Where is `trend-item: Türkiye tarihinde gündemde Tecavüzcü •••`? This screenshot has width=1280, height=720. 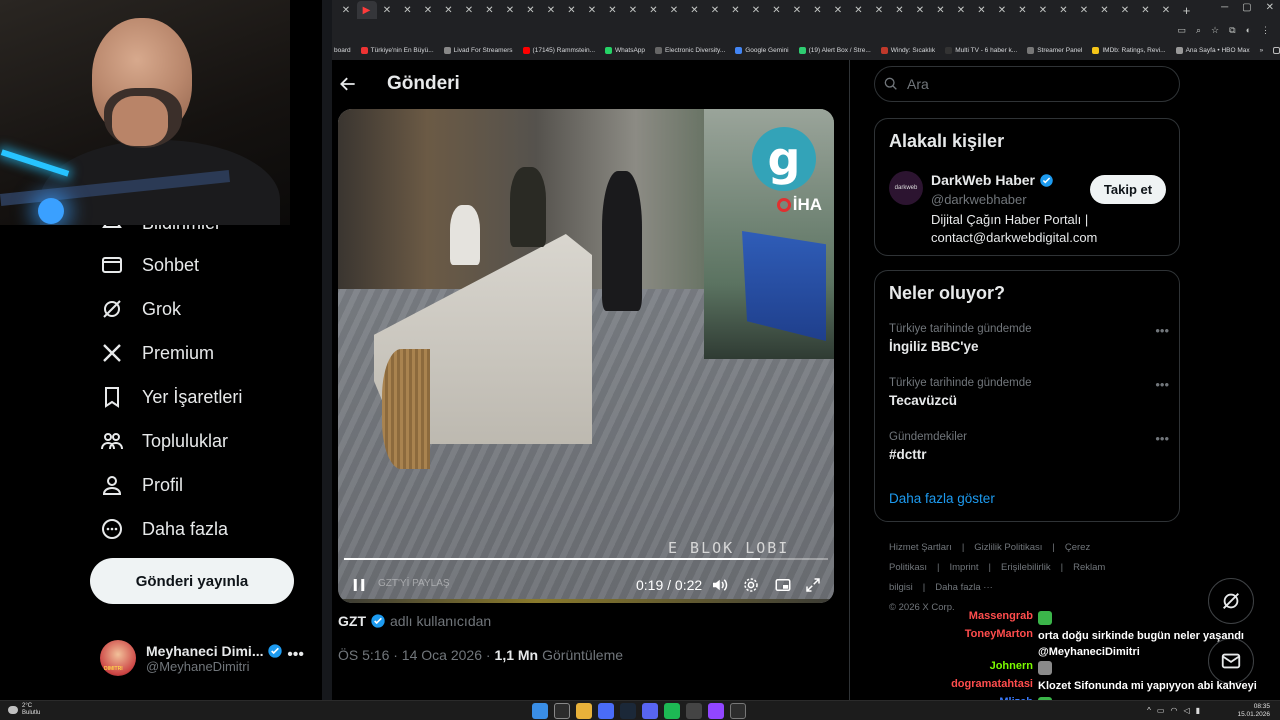 trend-item: Türkiye tarihinde gündemde Tecavüzcü ••• is located at coordinates (1029, 392).